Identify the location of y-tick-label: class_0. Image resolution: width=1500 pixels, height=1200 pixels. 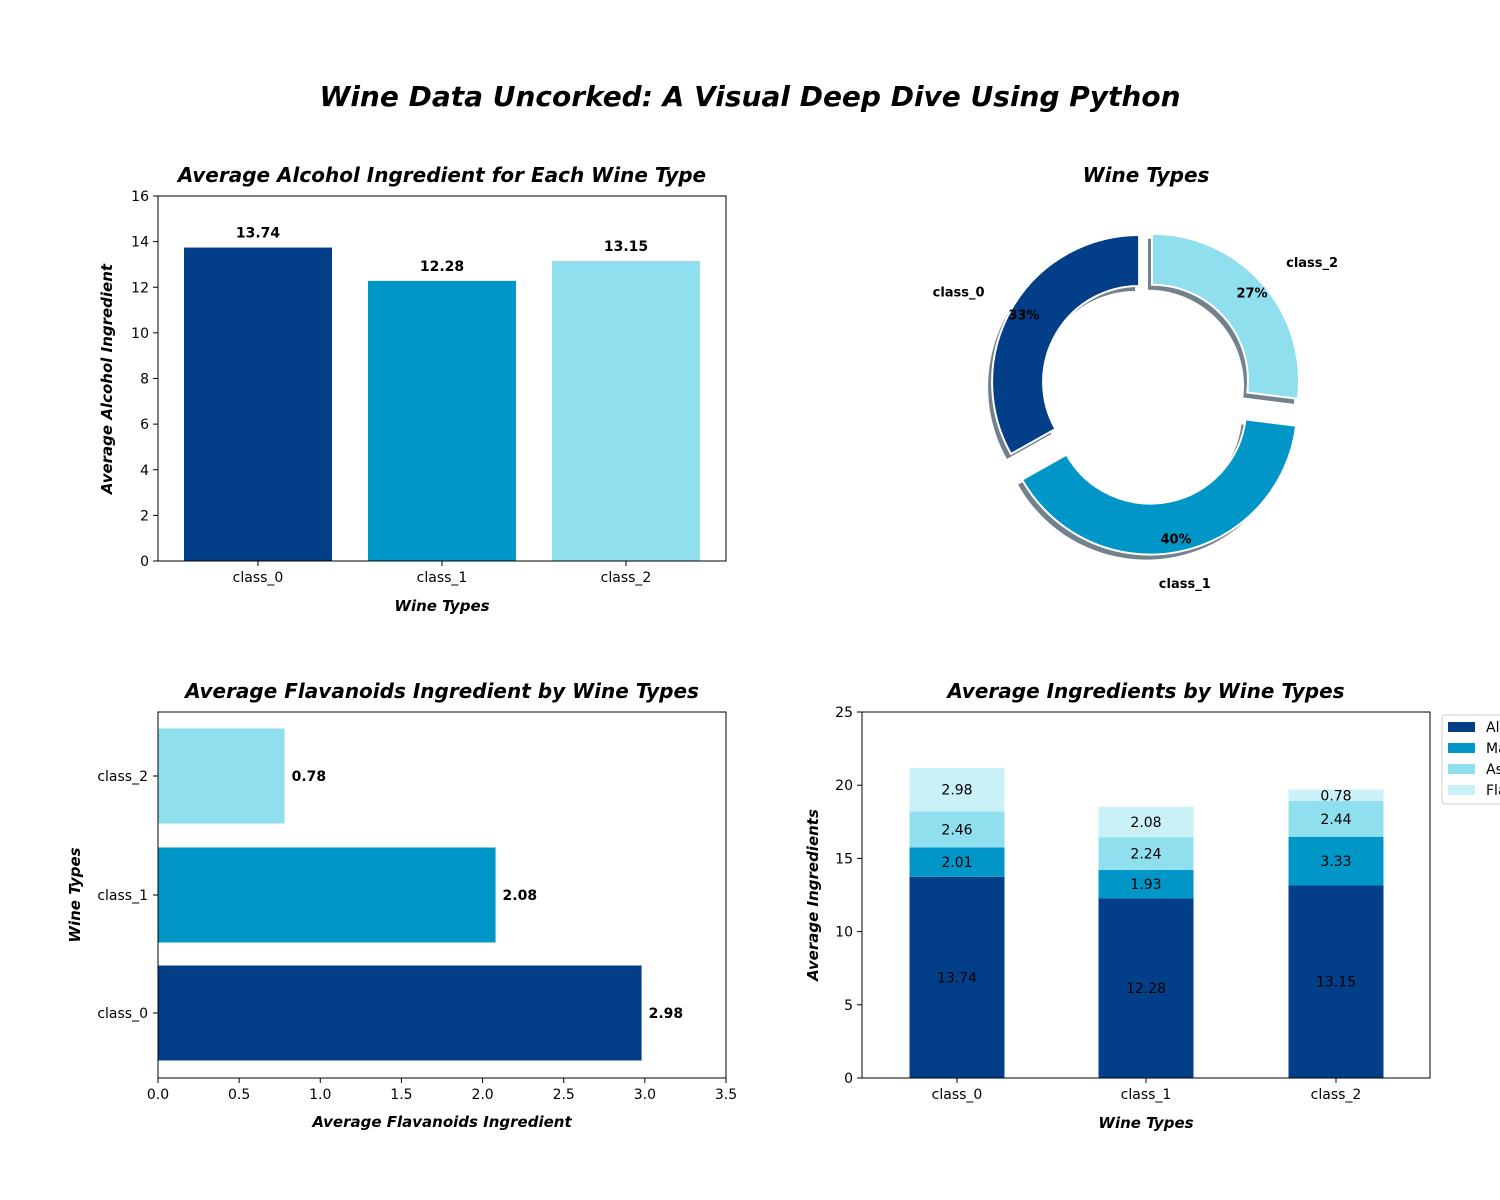
(122, 1014).